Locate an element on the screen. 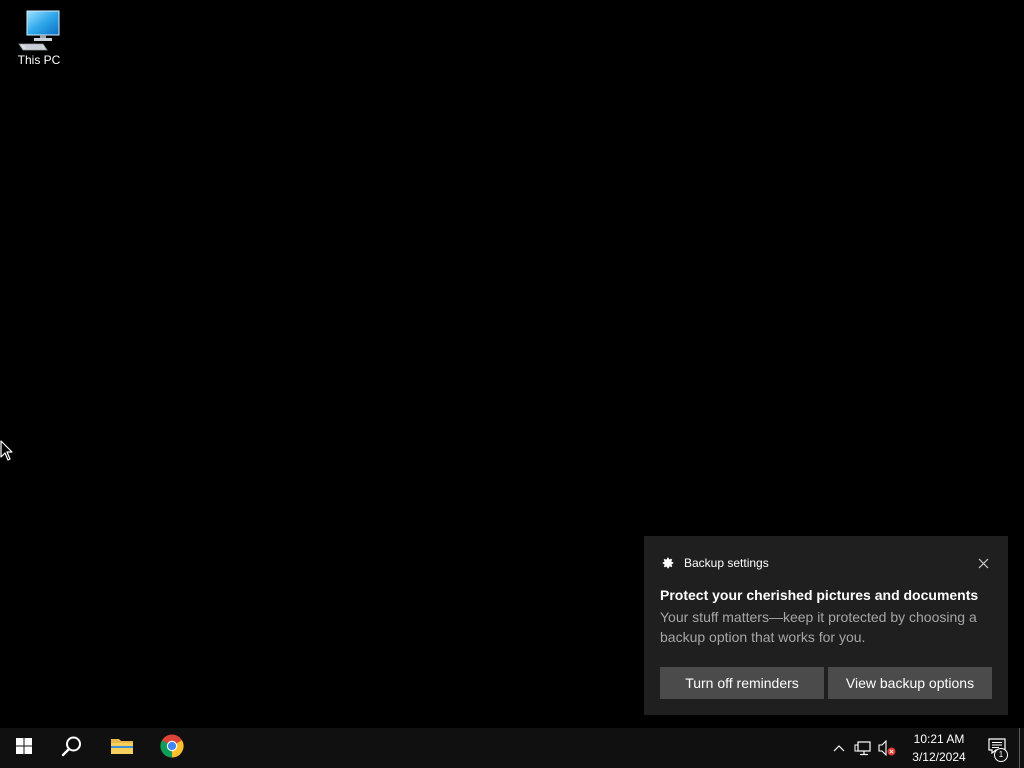 The width and height of the screenshot is (1024, 768). chevron-up-icon is located at coordinates (839, 748).